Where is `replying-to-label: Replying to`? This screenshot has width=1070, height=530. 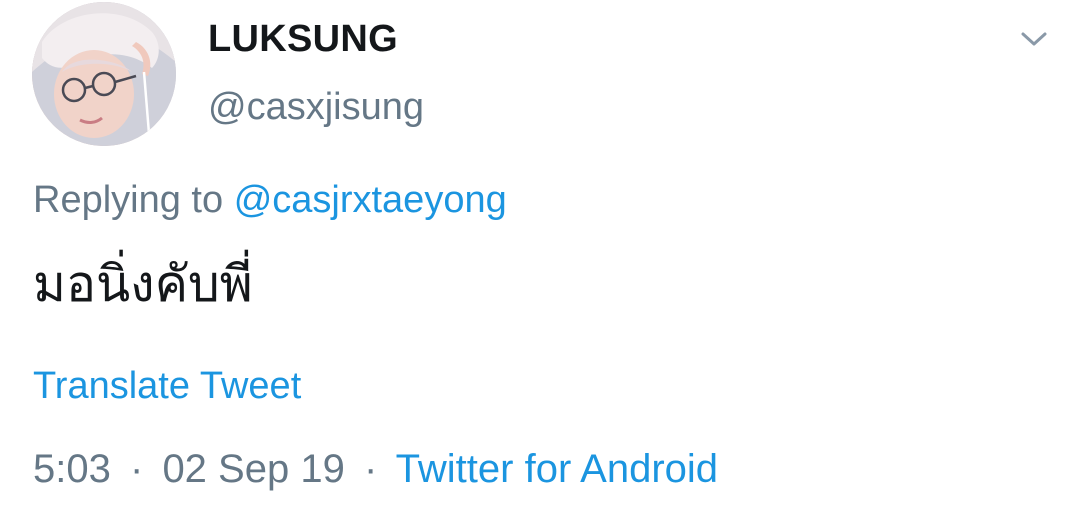 replying-to-label: Replying to is located at coordinates (128, 200).